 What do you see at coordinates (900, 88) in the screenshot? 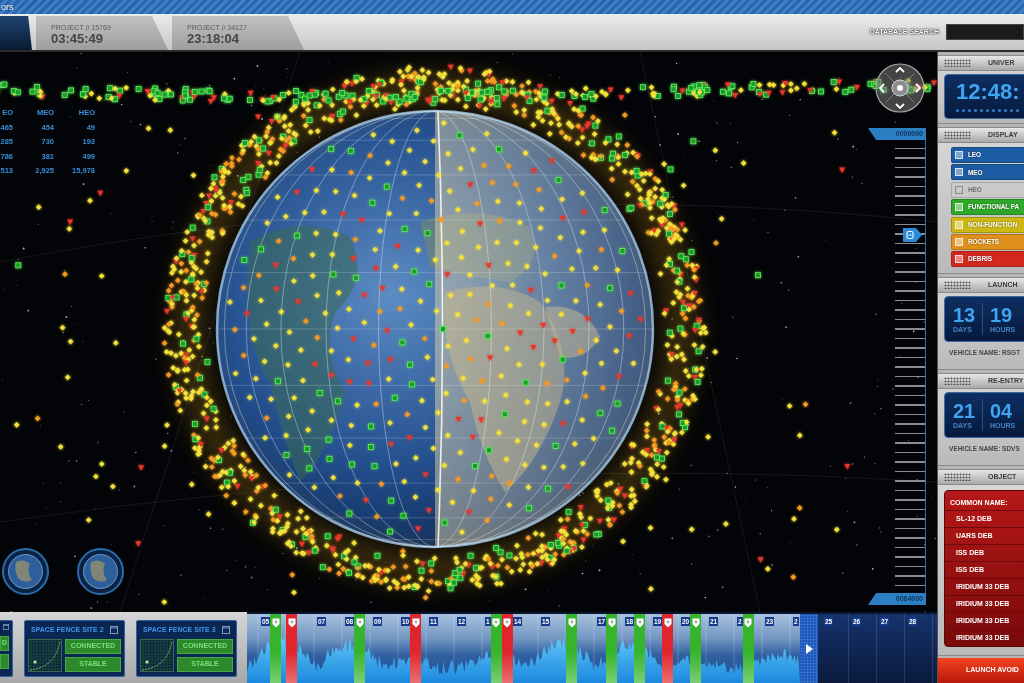
I see `direction-pad-icon` at bounding box center [900, 88].